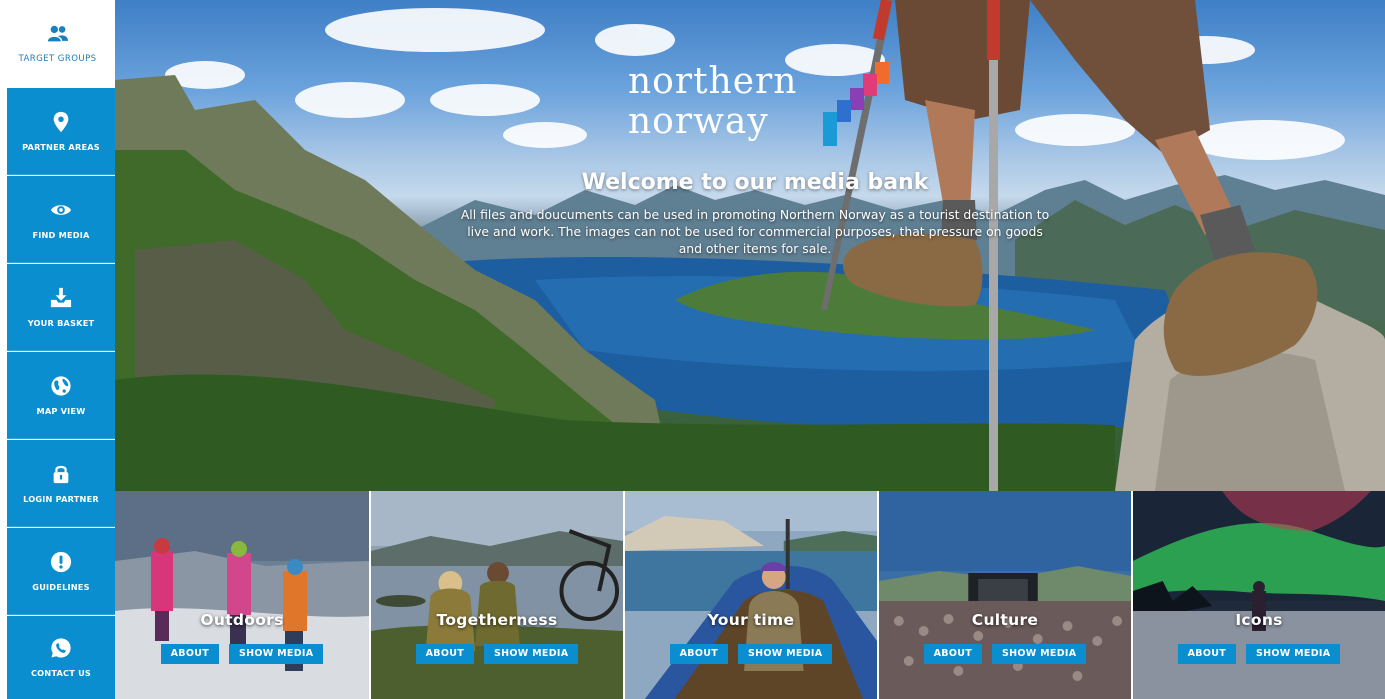 The image size is (1385, 699). I want to click on sidebar-item-map-view: MAP VIEW, so click(61, 395).